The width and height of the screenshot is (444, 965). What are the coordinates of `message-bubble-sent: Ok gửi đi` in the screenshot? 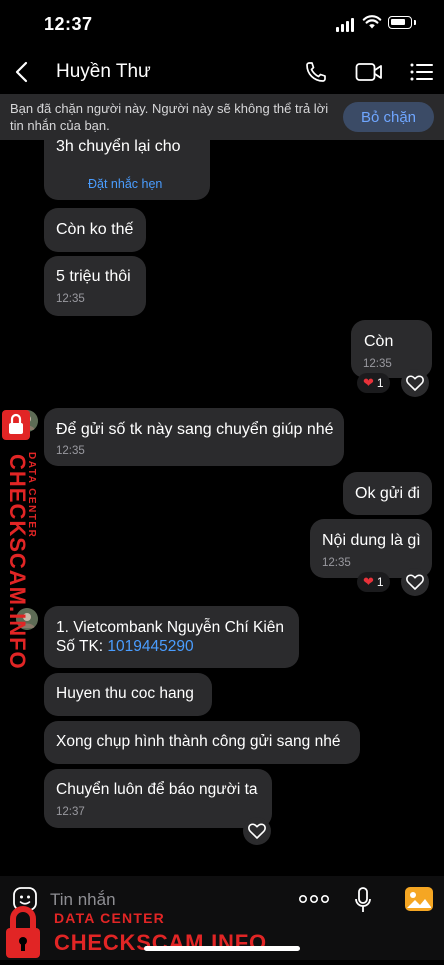 It's located at (387, 493).